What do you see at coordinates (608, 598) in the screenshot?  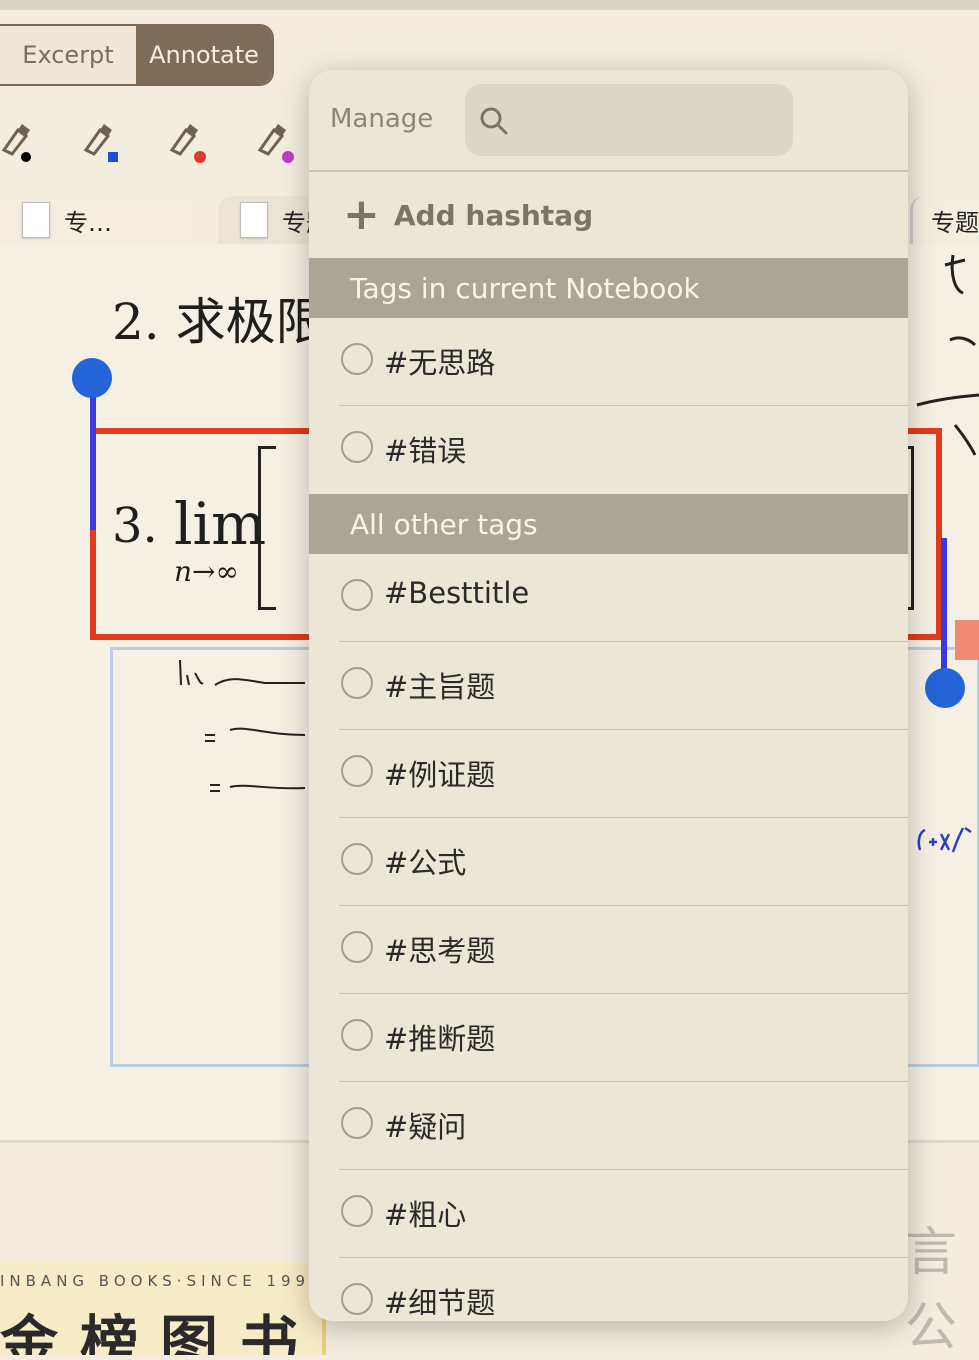 I see `tag-row: #Besttitle` at bounding box center [608, 598].